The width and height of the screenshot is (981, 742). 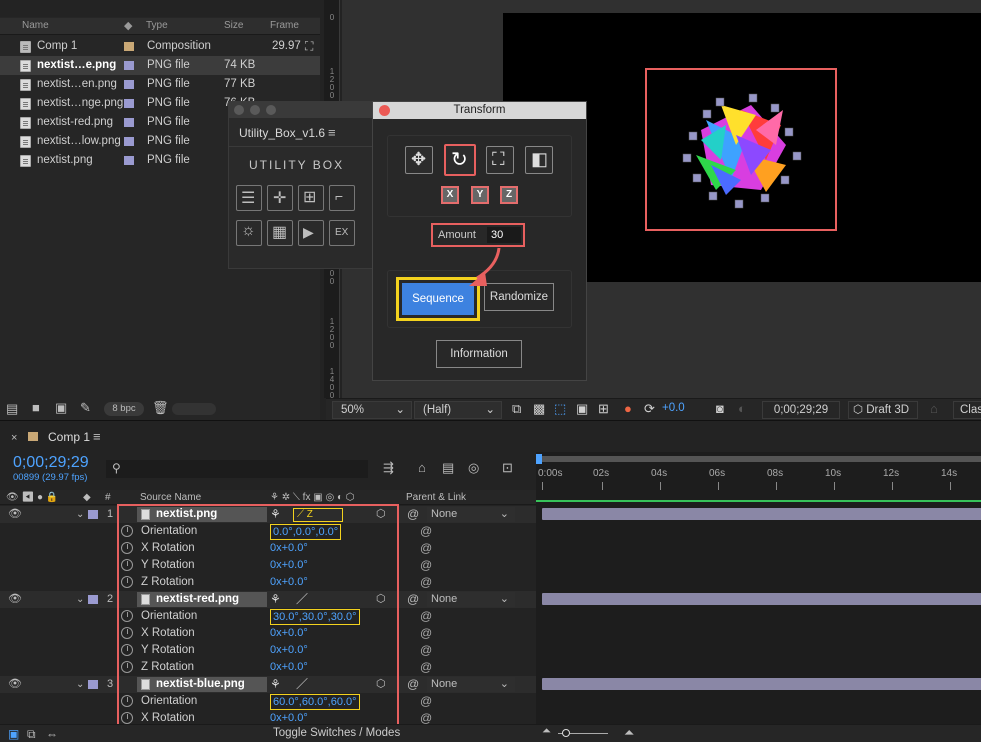 I want to click on toggle-switches-modes: Toggle Switches / Modes, so click(x=336, y=733).